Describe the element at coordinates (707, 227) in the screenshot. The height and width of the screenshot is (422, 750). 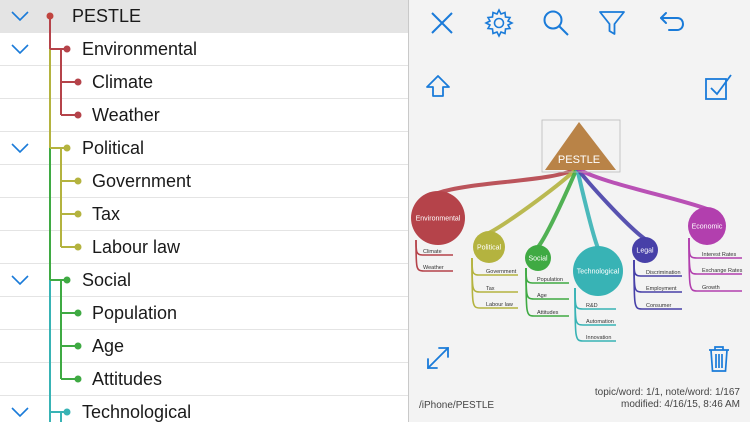
I see `topic-label: Economic` at that location.